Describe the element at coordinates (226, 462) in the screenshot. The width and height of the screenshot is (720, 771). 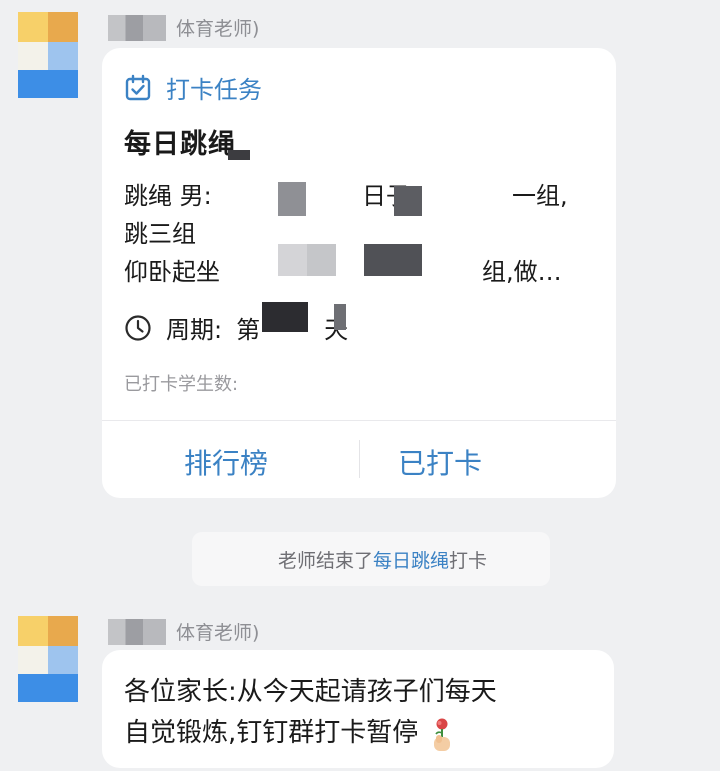
I see `leaderboard-button: 排行榜` at that location.